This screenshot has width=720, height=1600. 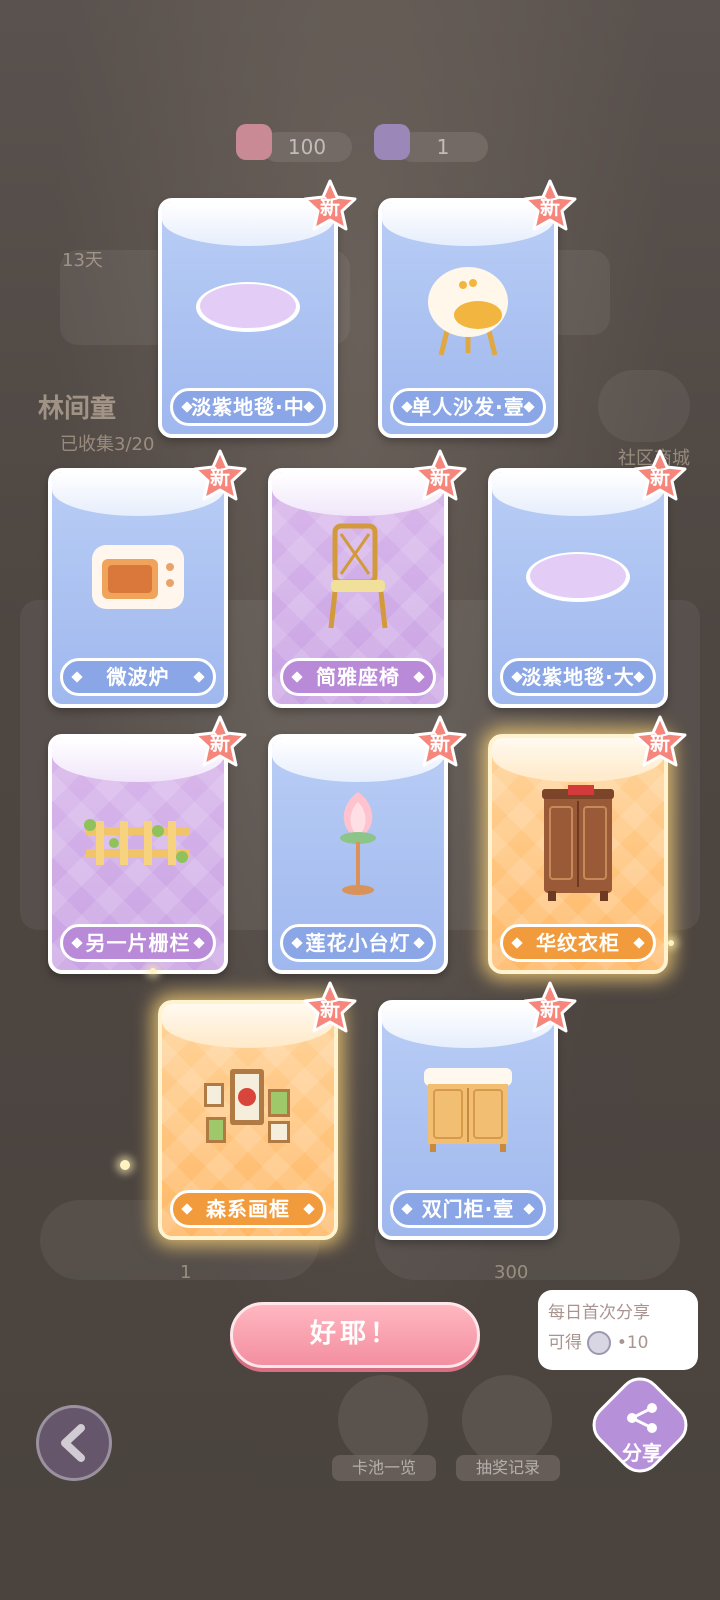 What do you see at coordinates (358, 677) in the screenshot?
I see `card-label: 简雅座椅` at bounding box center [358, 677].